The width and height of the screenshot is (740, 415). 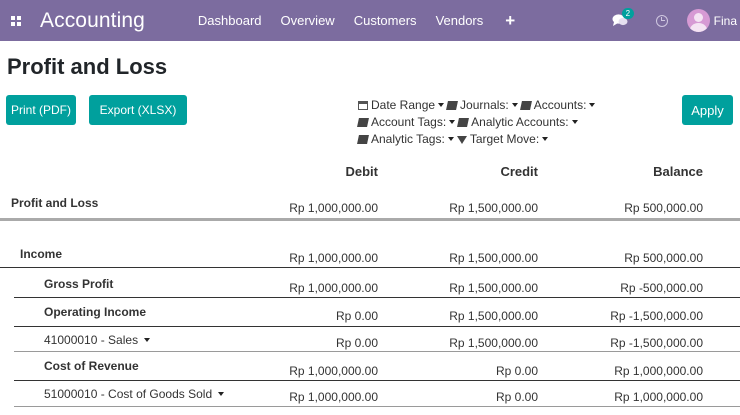 I want to click on account-line-sales: 41000010 - Sales, so click(x=98, y=340).